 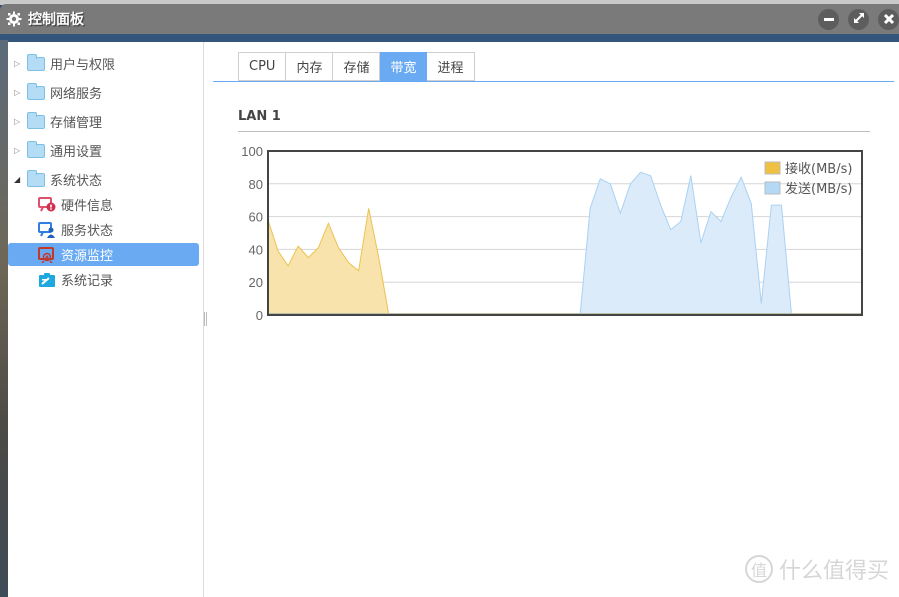 I want to click on minus-icon, so click(x=829, y=19).